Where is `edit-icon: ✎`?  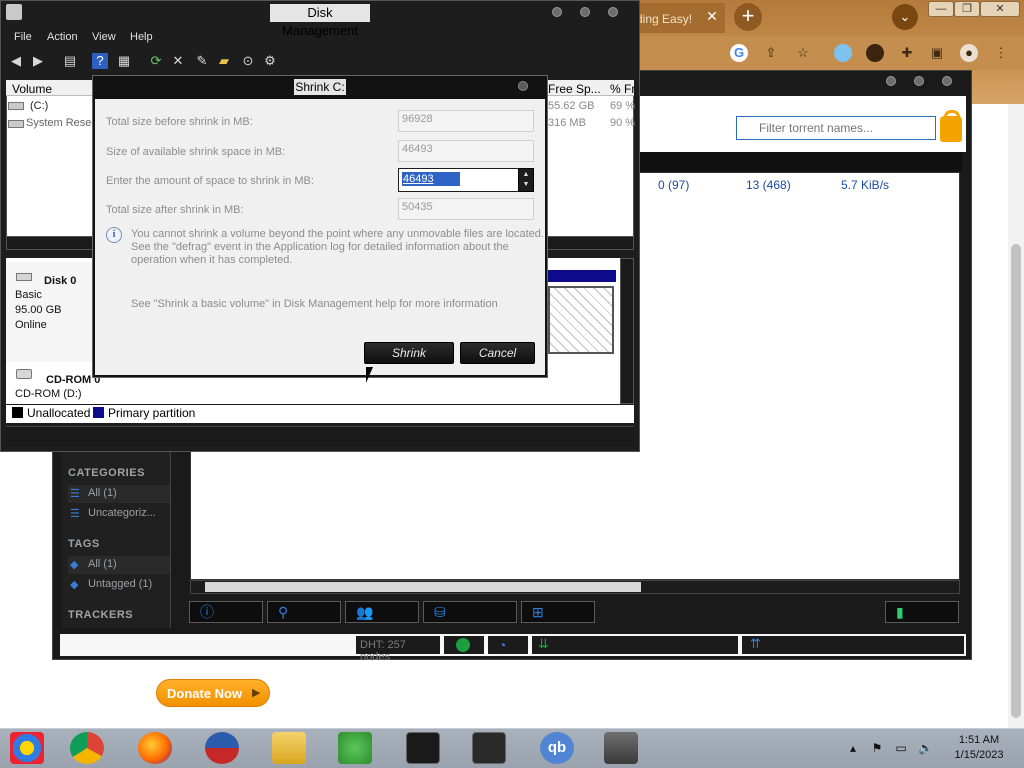
edit-icon: ✎ is located at coordinates (202, 61).